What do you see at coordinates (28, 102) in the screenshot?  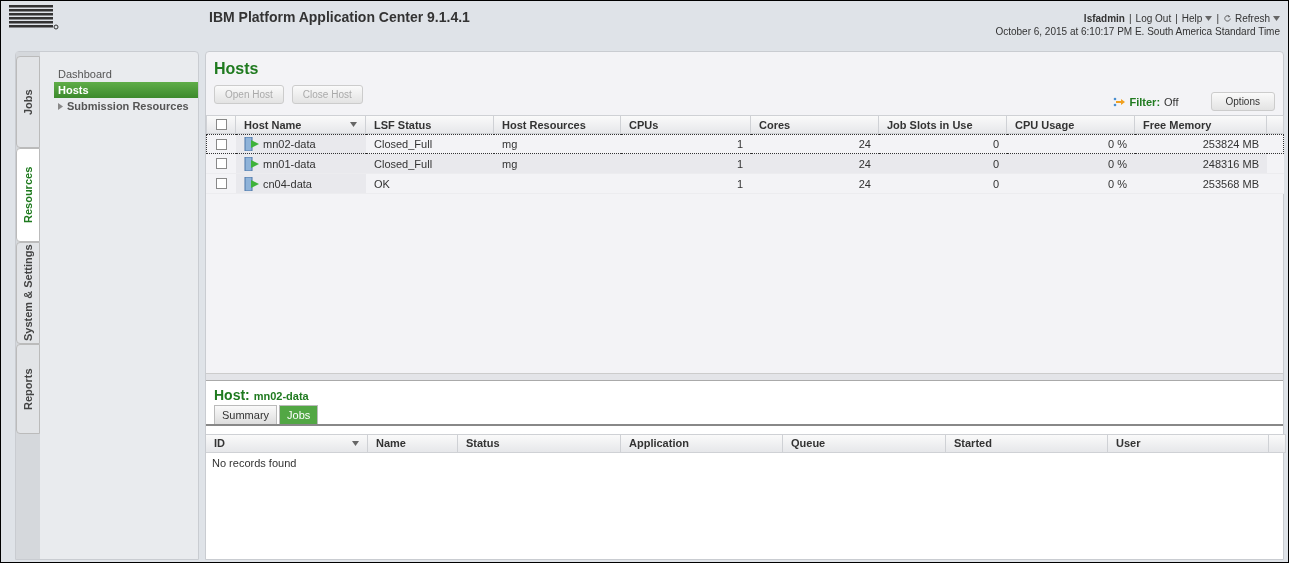 I see `side-tab: Jobs` at bounding box center [28, 102].